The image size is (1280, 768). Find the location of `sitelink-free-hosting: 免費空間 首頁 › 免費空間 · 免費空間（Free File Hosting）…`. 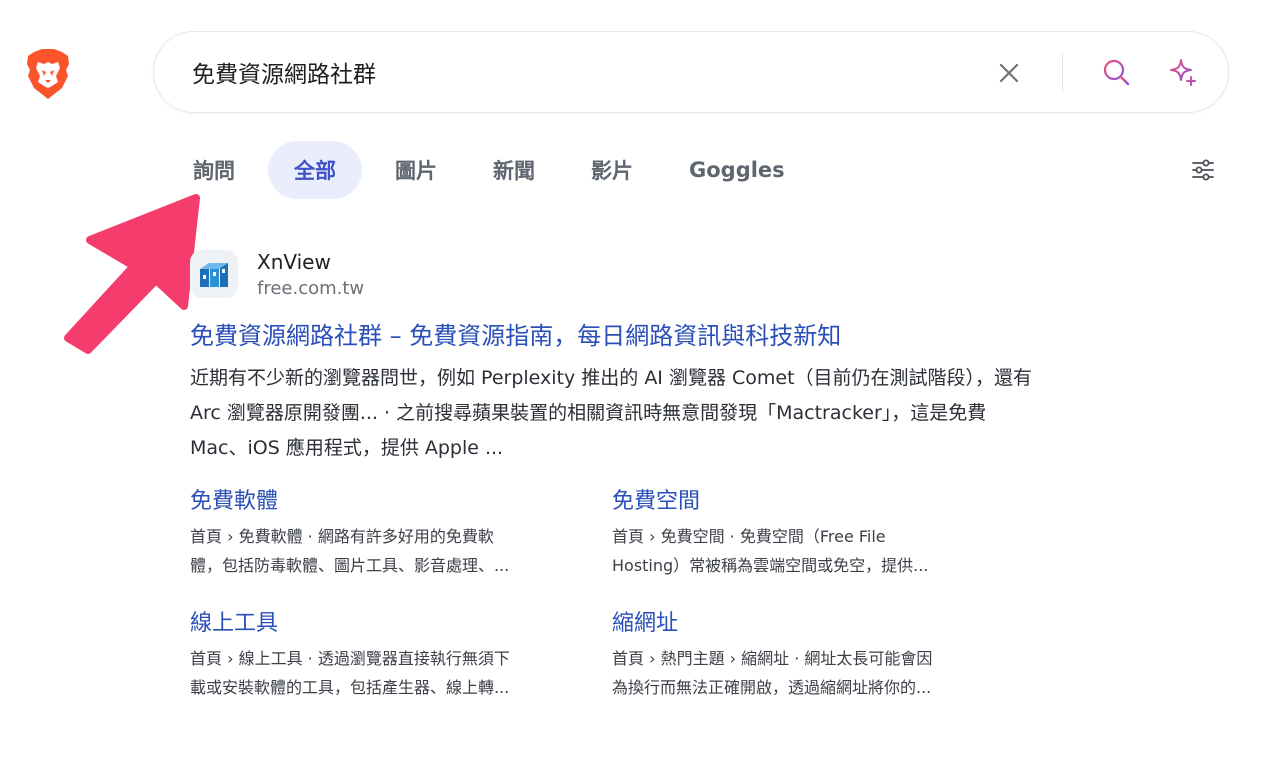

sitelink-free-hosting: 免費空間 首頁 › 免費空間 · 免費空間（Free File Hosting）… is located at coordinates (809, 532).